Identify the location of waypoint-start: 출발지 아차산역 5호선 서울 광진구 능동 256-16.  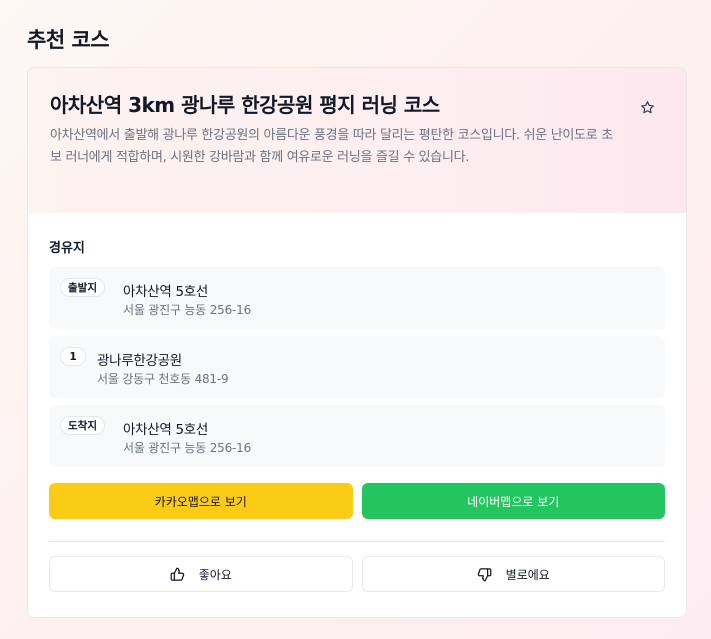
(357, 298).